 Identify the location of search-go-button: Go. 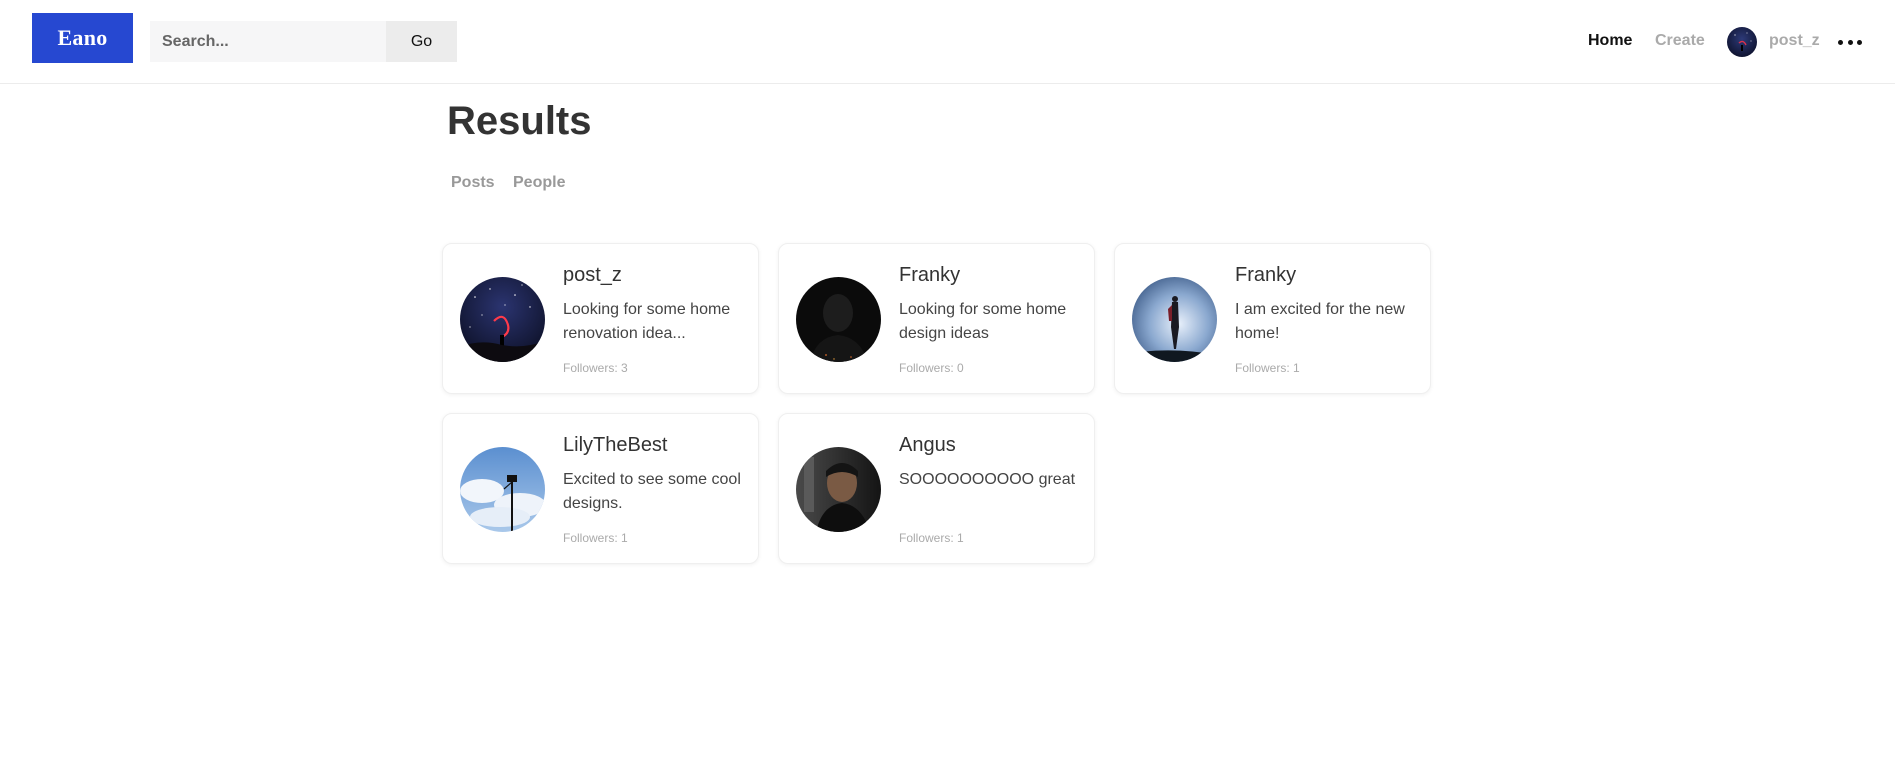
(421, 41).